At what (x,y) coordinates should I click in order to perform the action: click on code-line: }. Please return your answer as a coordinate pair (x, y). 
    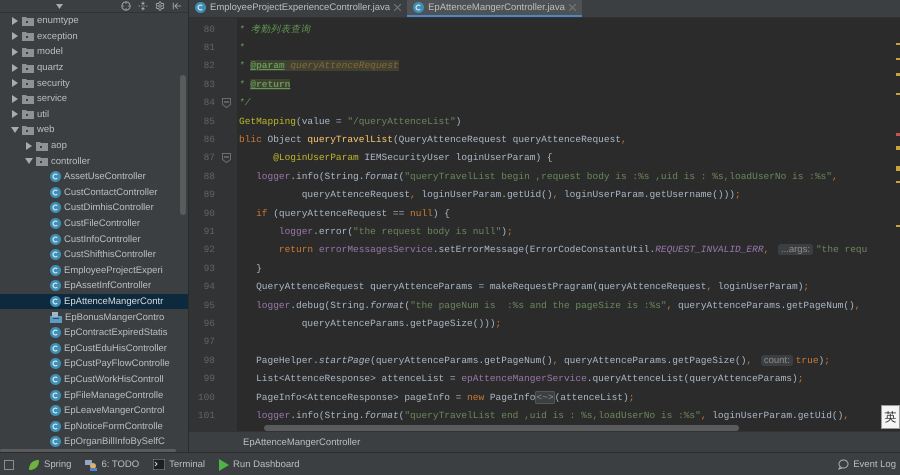
    Looking at the image, I should click on (258, 268).